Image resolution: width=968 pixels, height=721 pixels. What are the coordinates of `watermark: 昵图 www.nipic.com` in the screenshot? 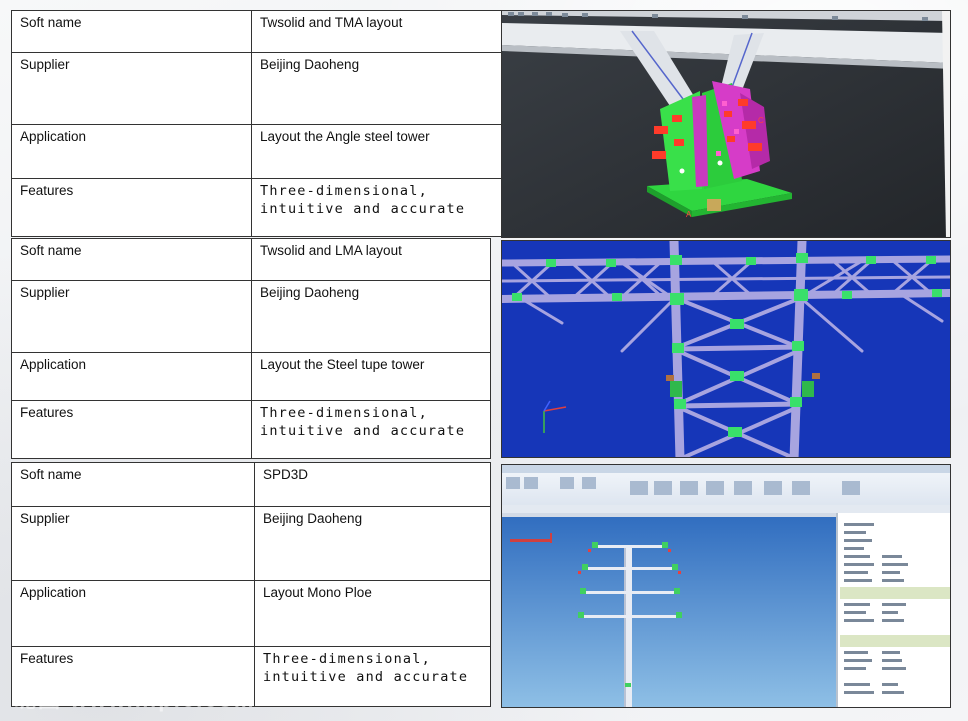 It's located at (135, 699).